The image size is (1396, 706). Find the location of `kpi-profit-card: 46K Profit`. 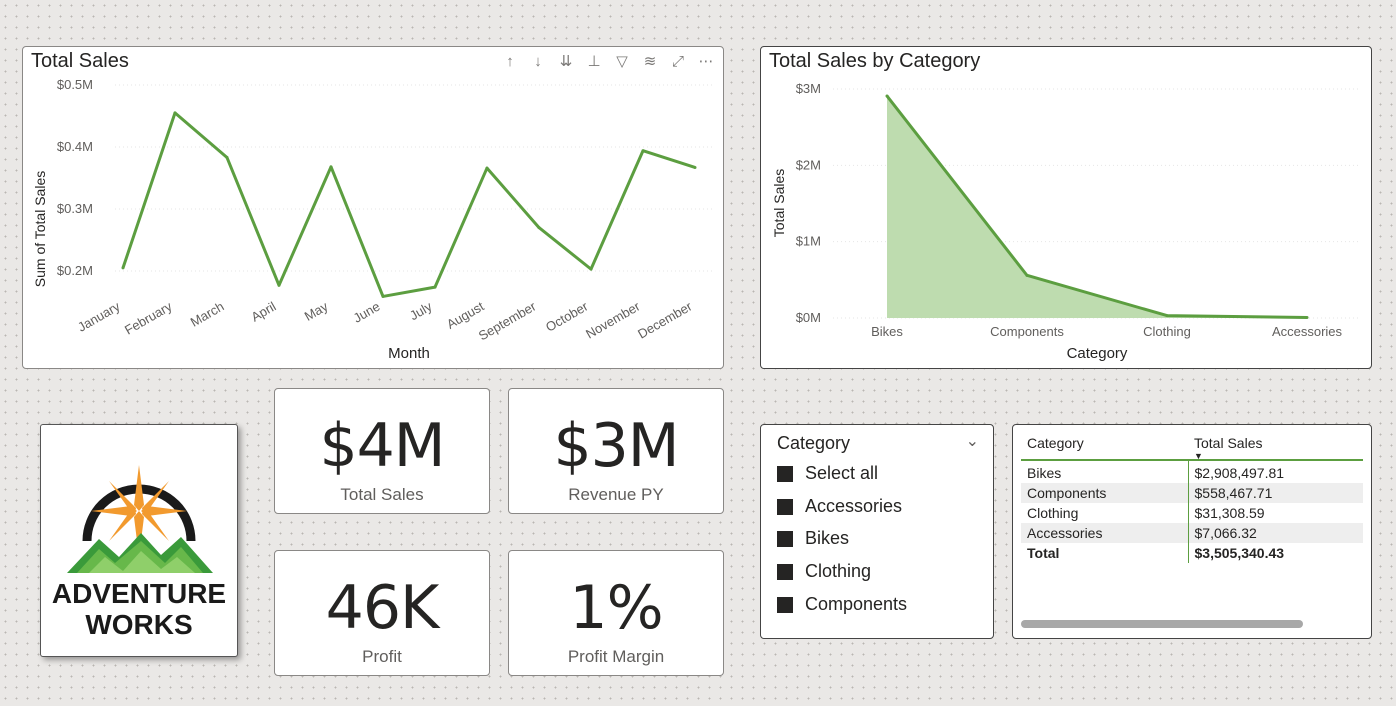

kpi-profit-card: 46K Profit is located at coordinates (382, 613).